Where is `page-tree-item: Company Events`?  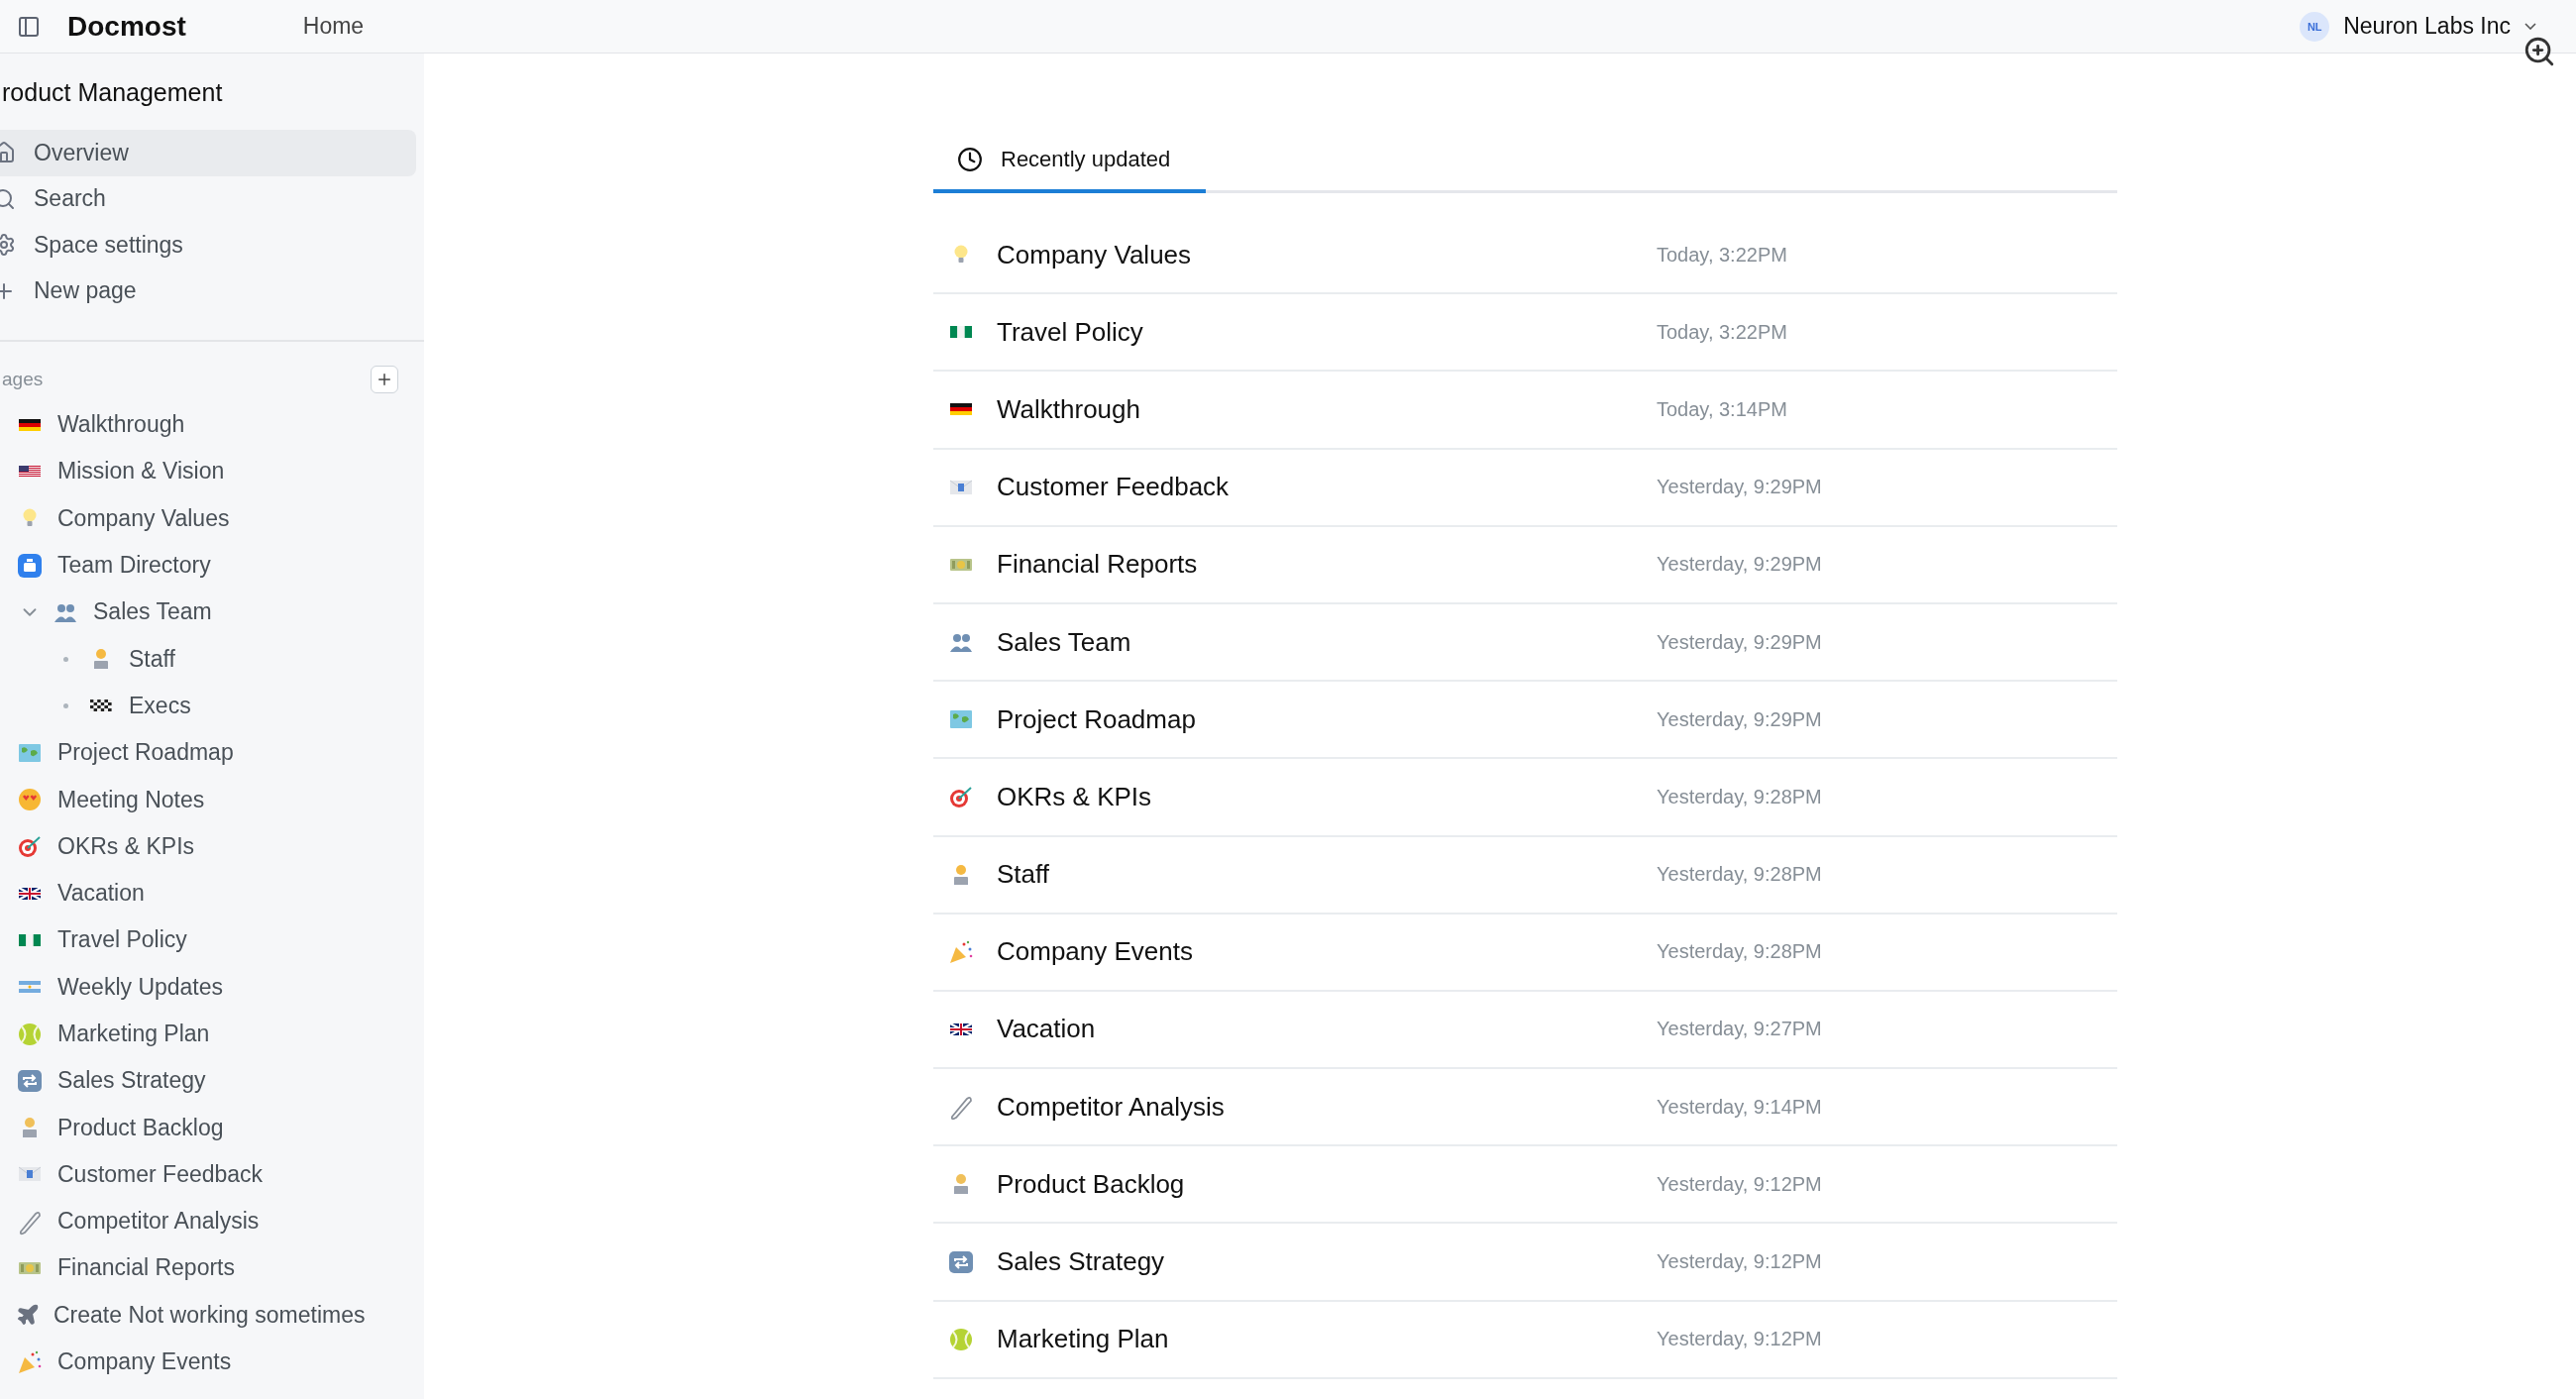 page-tree-item: Company Events is located at coordinates (212, 1362).